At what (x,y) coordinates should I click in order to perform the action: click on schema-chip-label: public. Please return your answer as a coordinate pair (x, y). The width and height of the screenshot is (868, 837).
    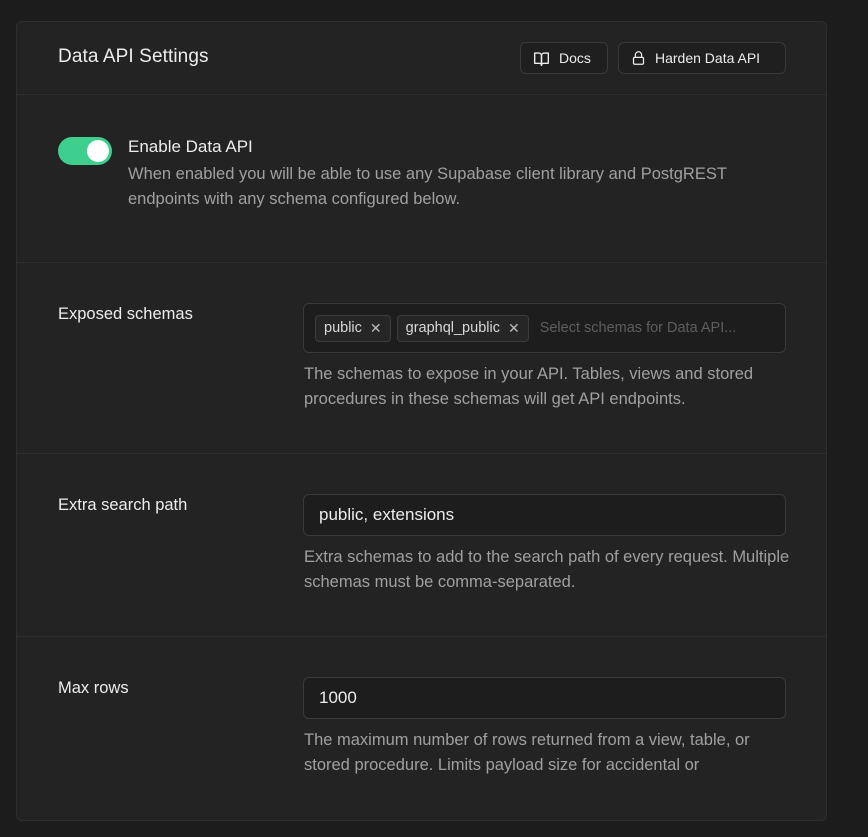
    Looking at the image, I should click on (343, 328).